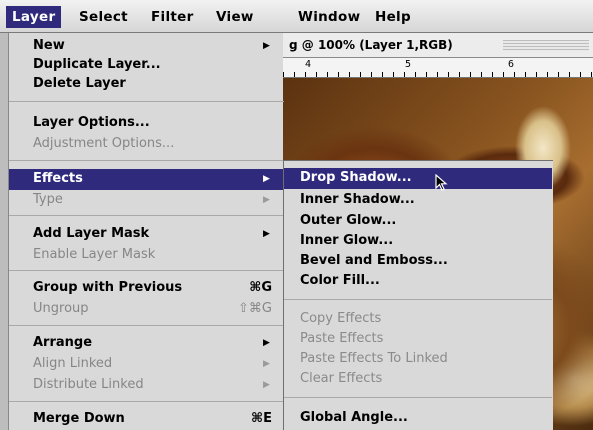 Image resolution: width=593 pixels, height=430 pixels. I want to click on menu-item-label: Effects, so click(58, 178).